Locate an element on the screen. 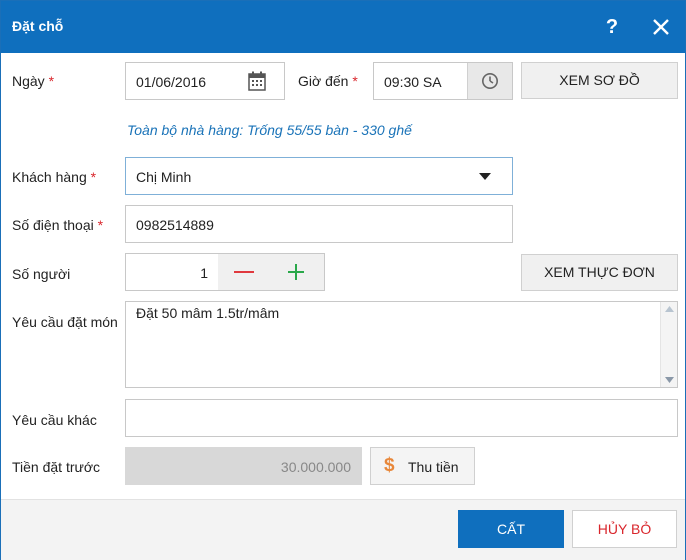 This screenshot has height=560, width=686. scroll-up-icon is located at coordinates (669, 309).